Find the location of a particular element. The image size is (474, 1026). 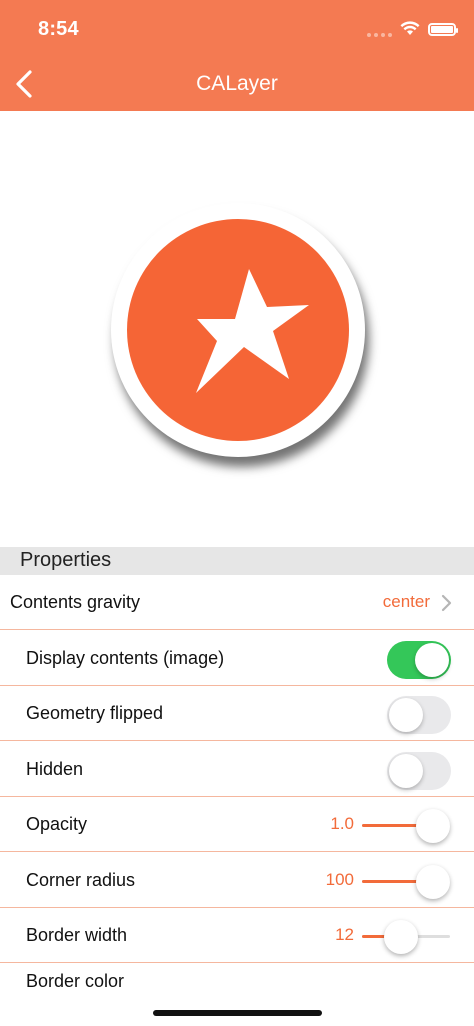

geometry-flipped-row: Geometry flipped is located at coordinates (237, 713).